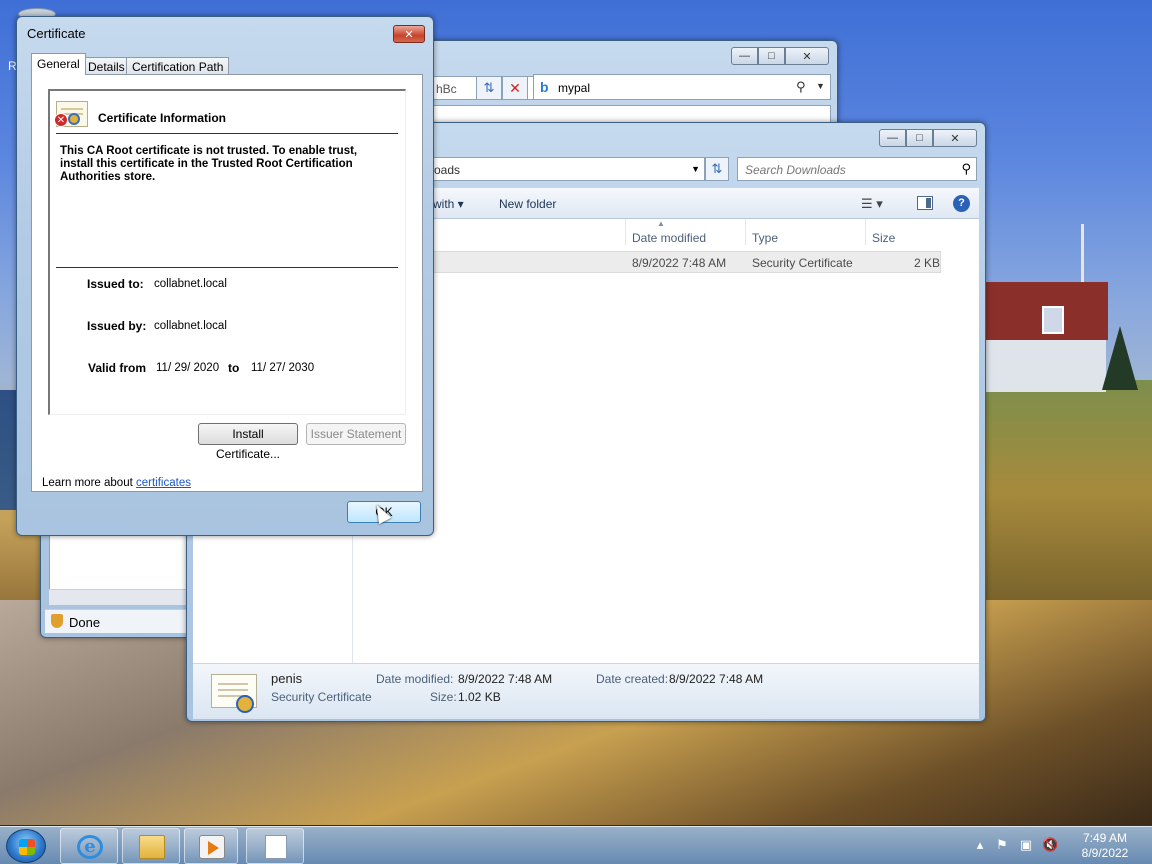 This screenshot has height=864, width=1152. I want to click on details-size-label: Size:, so click(443, 697).